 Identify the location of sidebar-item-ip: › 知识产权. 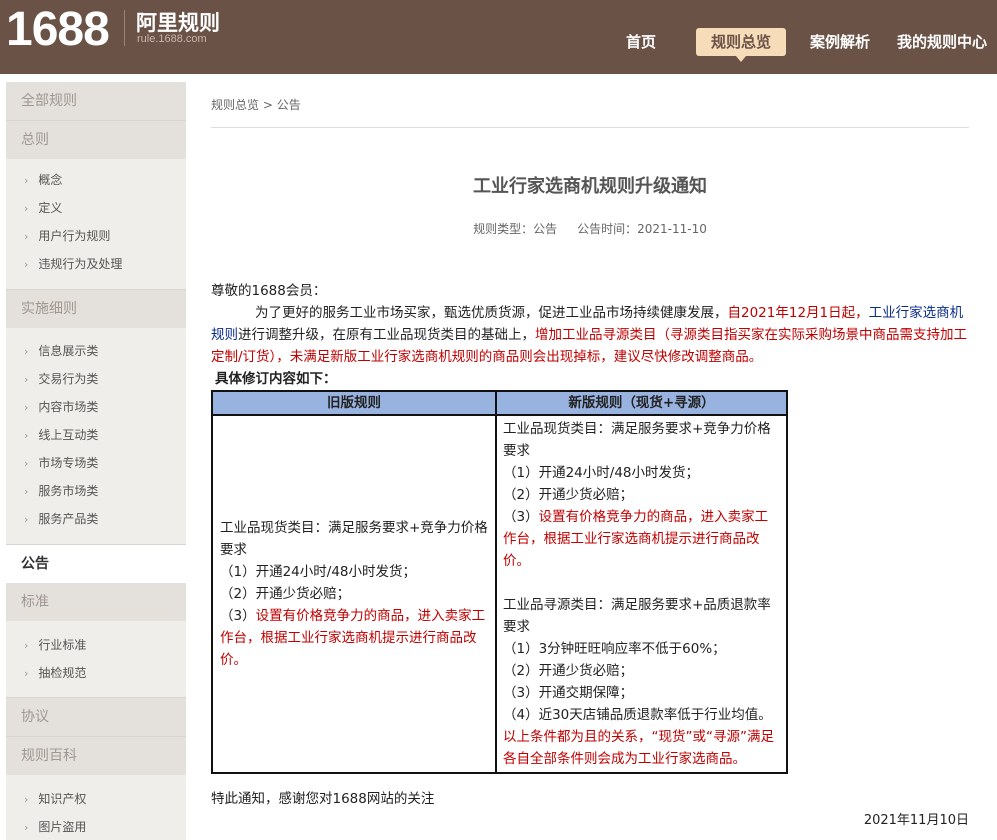
(55, 799).